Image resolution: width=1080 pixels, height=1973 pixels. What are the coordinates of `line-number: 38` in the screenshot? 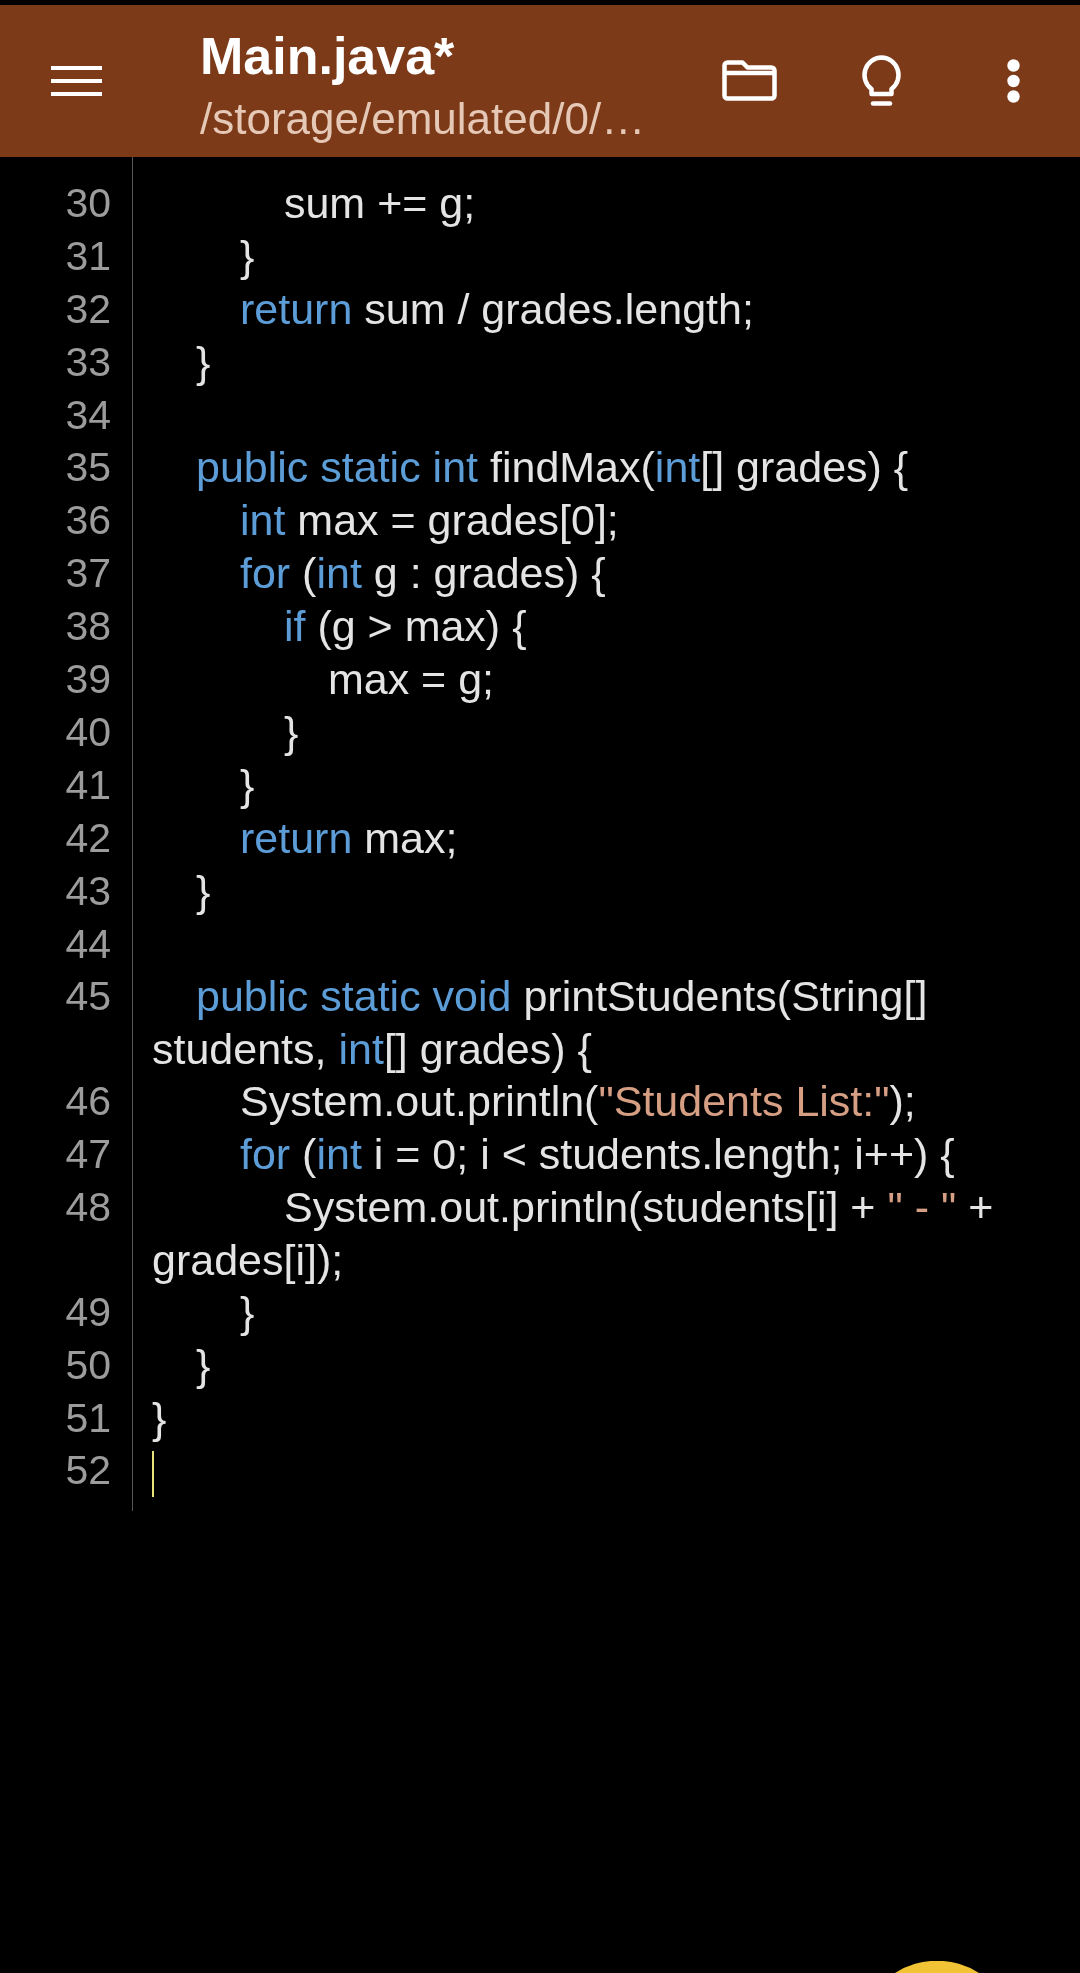 It's located at (88, 626).